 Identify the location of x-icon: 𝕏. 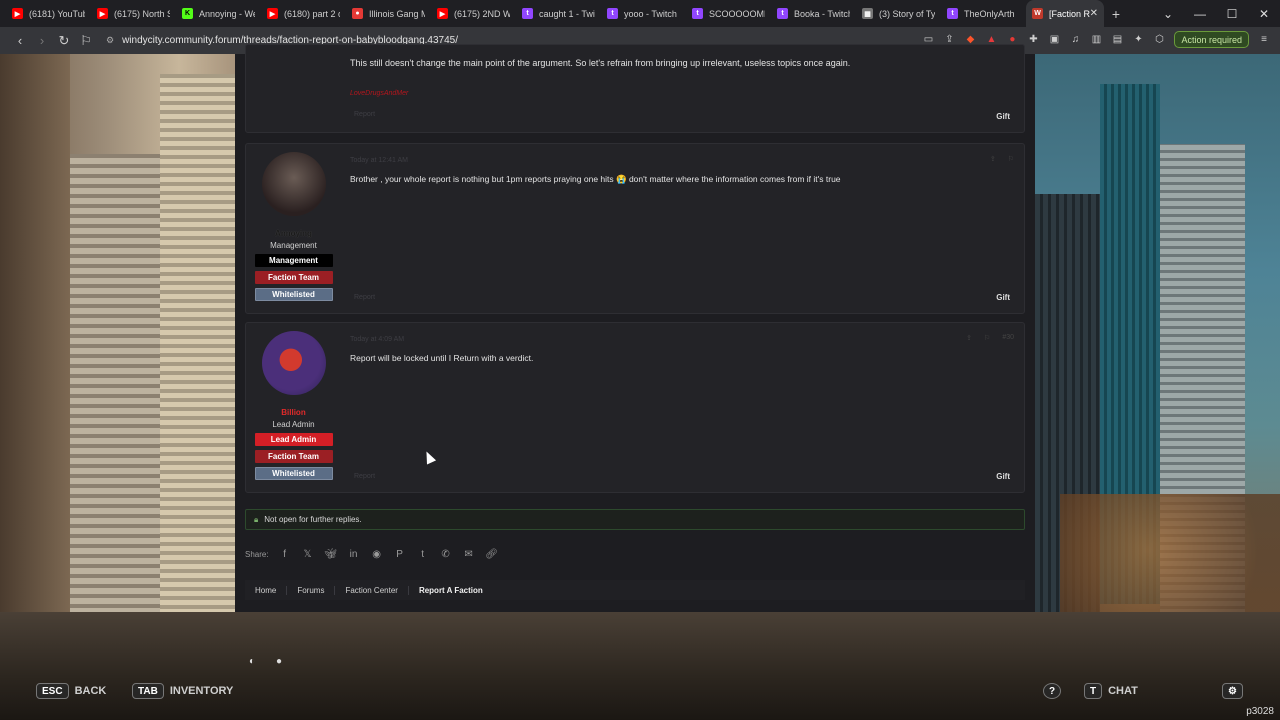
(308, 554).